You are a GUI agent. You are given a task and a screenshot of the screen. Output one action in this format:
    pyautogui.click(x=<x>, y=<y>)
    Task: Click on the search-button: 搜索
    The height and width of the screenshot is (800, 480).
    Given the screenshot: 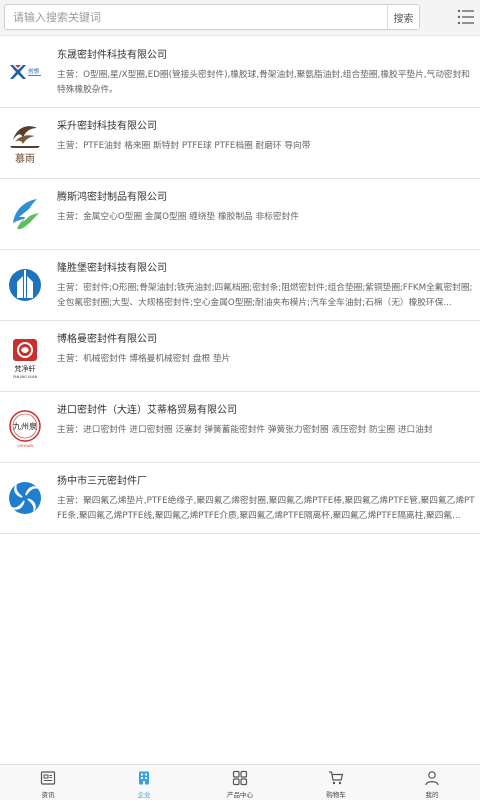 What is the action you would take?
    pyautogui.click(x=403, y=17)
    